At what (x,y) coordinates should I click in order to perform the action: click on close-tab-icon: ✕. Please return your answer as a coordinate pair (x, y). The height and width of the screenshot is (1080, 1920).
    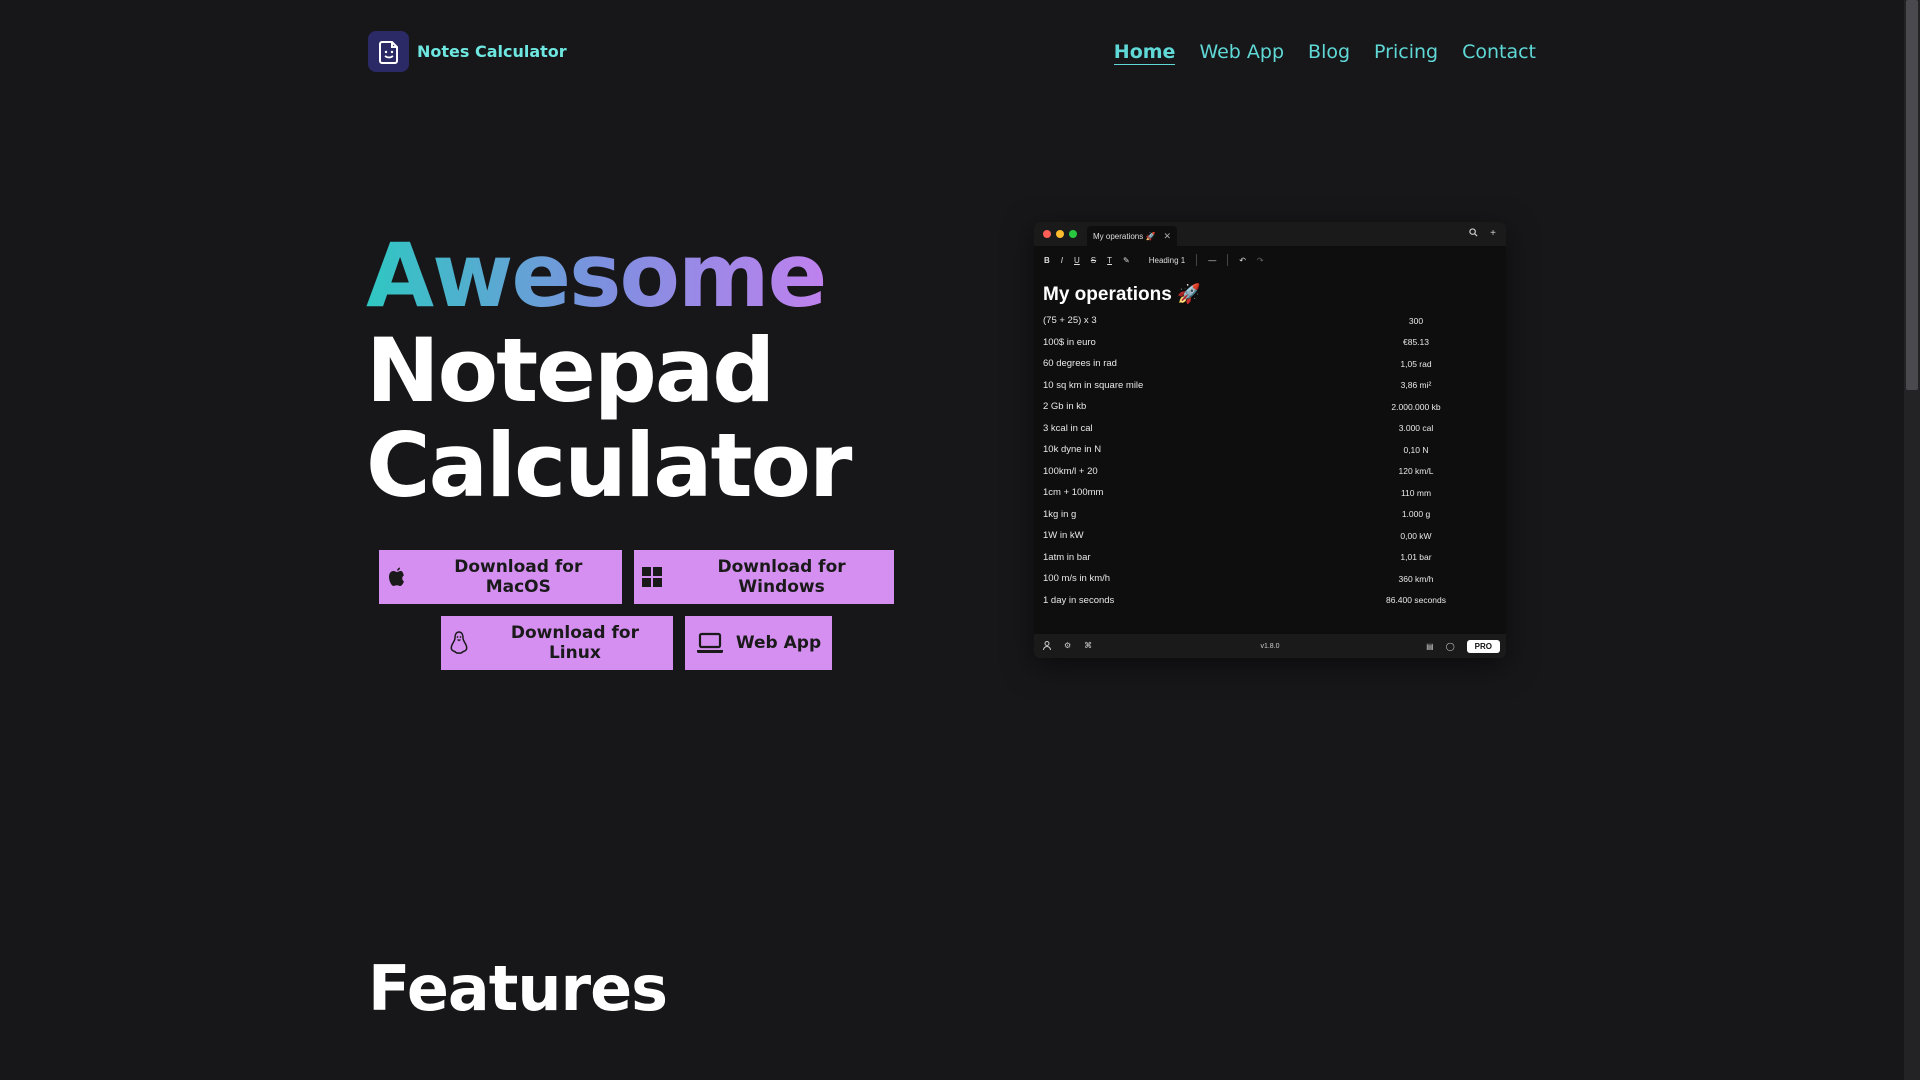
    Looking at the image, I should click on (1167, 235).